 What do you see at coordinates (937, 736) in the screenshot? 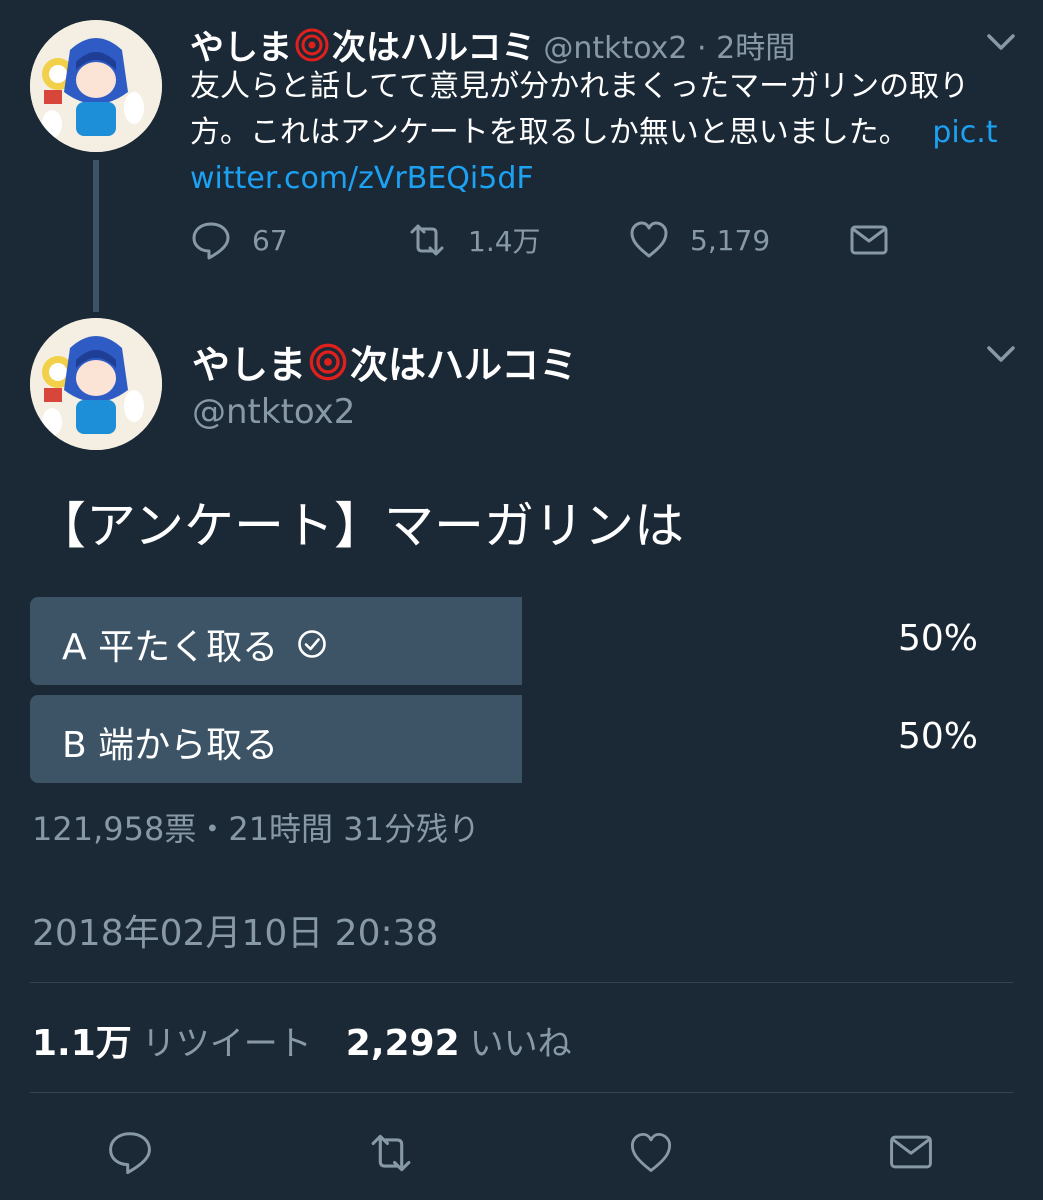
I see `poll-option-b-percent: 50%` at bounding box center [937, 736].